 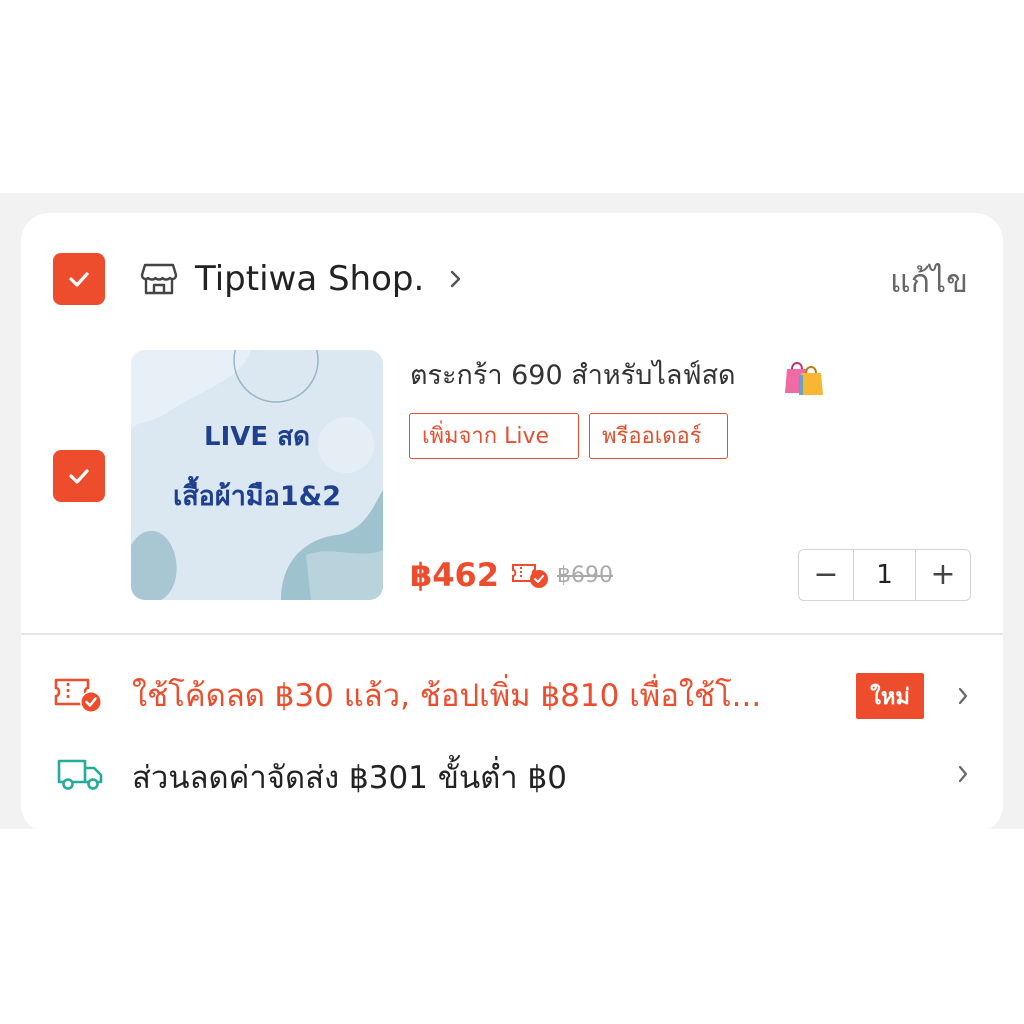 I want to click on store-icon, so click(x=159, y=279).